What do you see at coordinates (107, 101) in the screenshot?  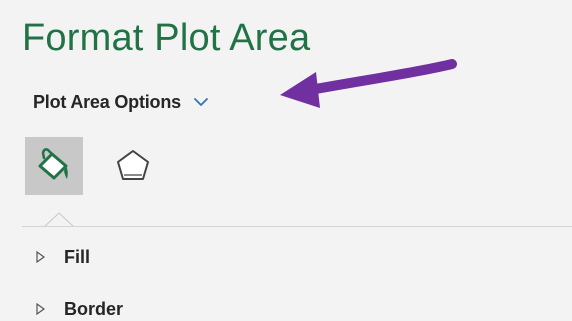 I see `options-label: Plot Area Options` at bounding box center [107, 101].